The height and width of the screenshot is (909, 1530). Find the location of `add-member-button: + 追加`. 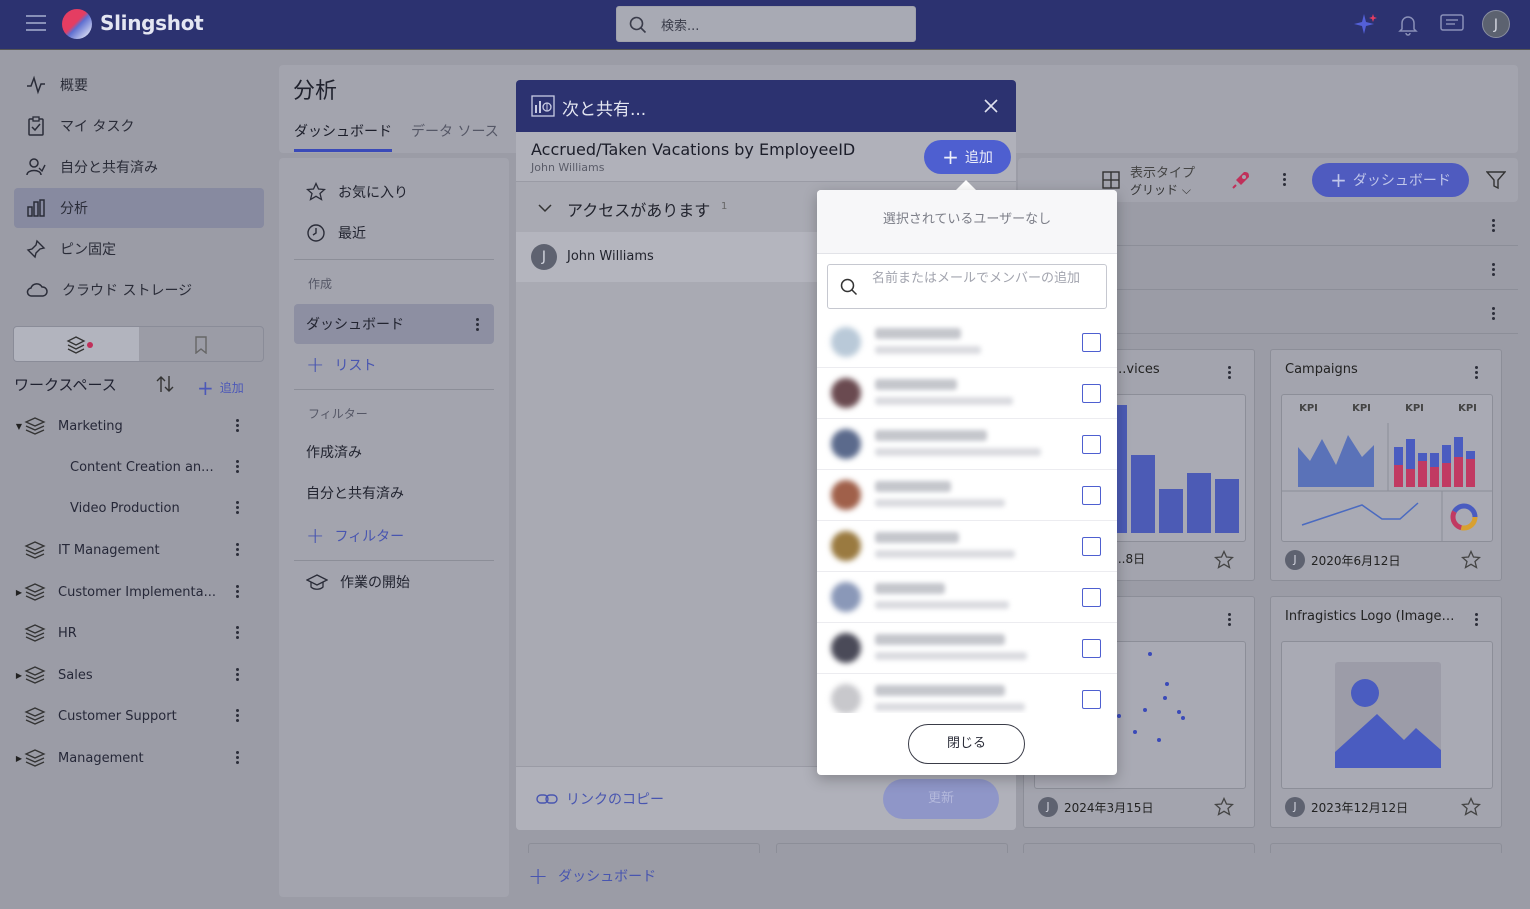

add-member-button: + 追加 is located at coordinates (967, 157).